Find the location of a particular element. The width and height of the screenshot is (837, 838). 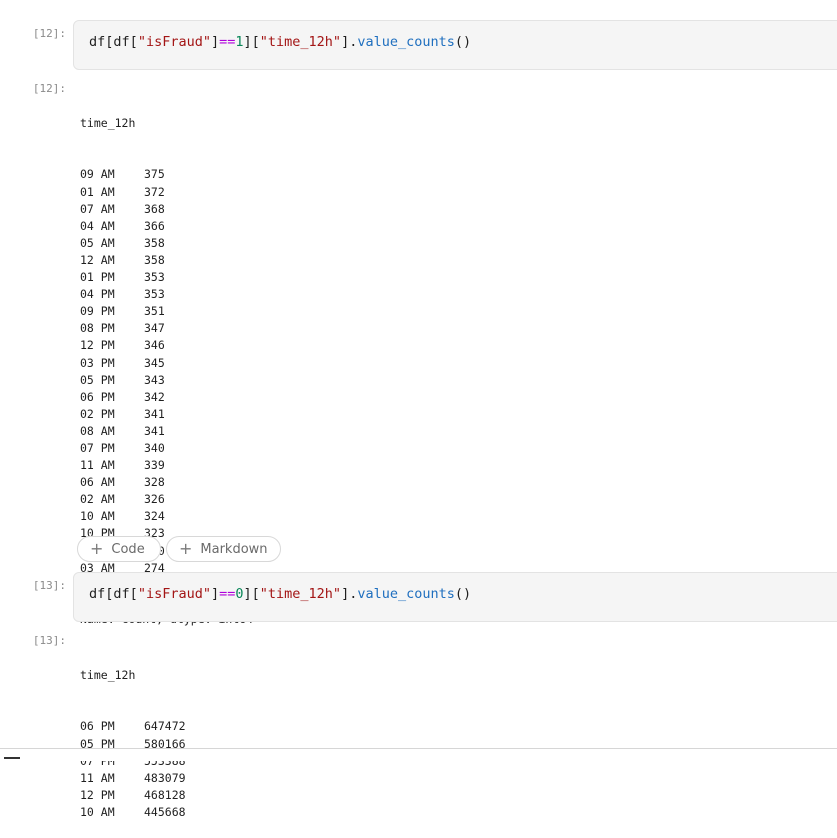

output-row-time: 05 AM is located at coordinates (97, 242).